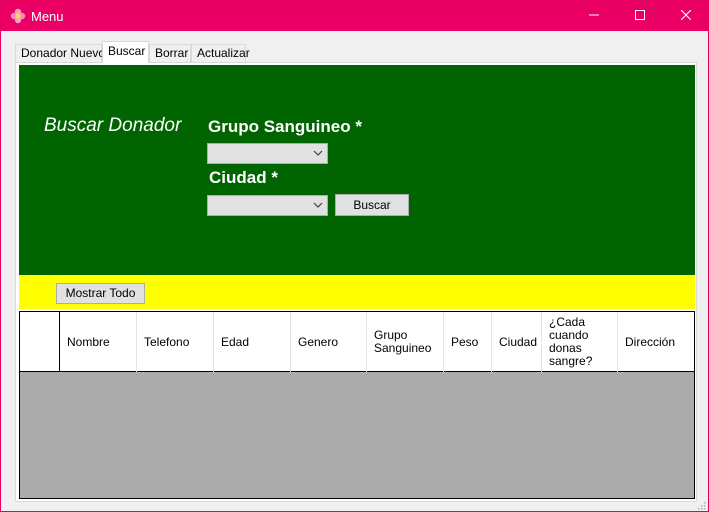 This screenshot has height=512, width=709. What do you see at coordinates (329, 342) in the screenshot?
I see `column-header-genero: Genero` at bounding box center [329, 342].